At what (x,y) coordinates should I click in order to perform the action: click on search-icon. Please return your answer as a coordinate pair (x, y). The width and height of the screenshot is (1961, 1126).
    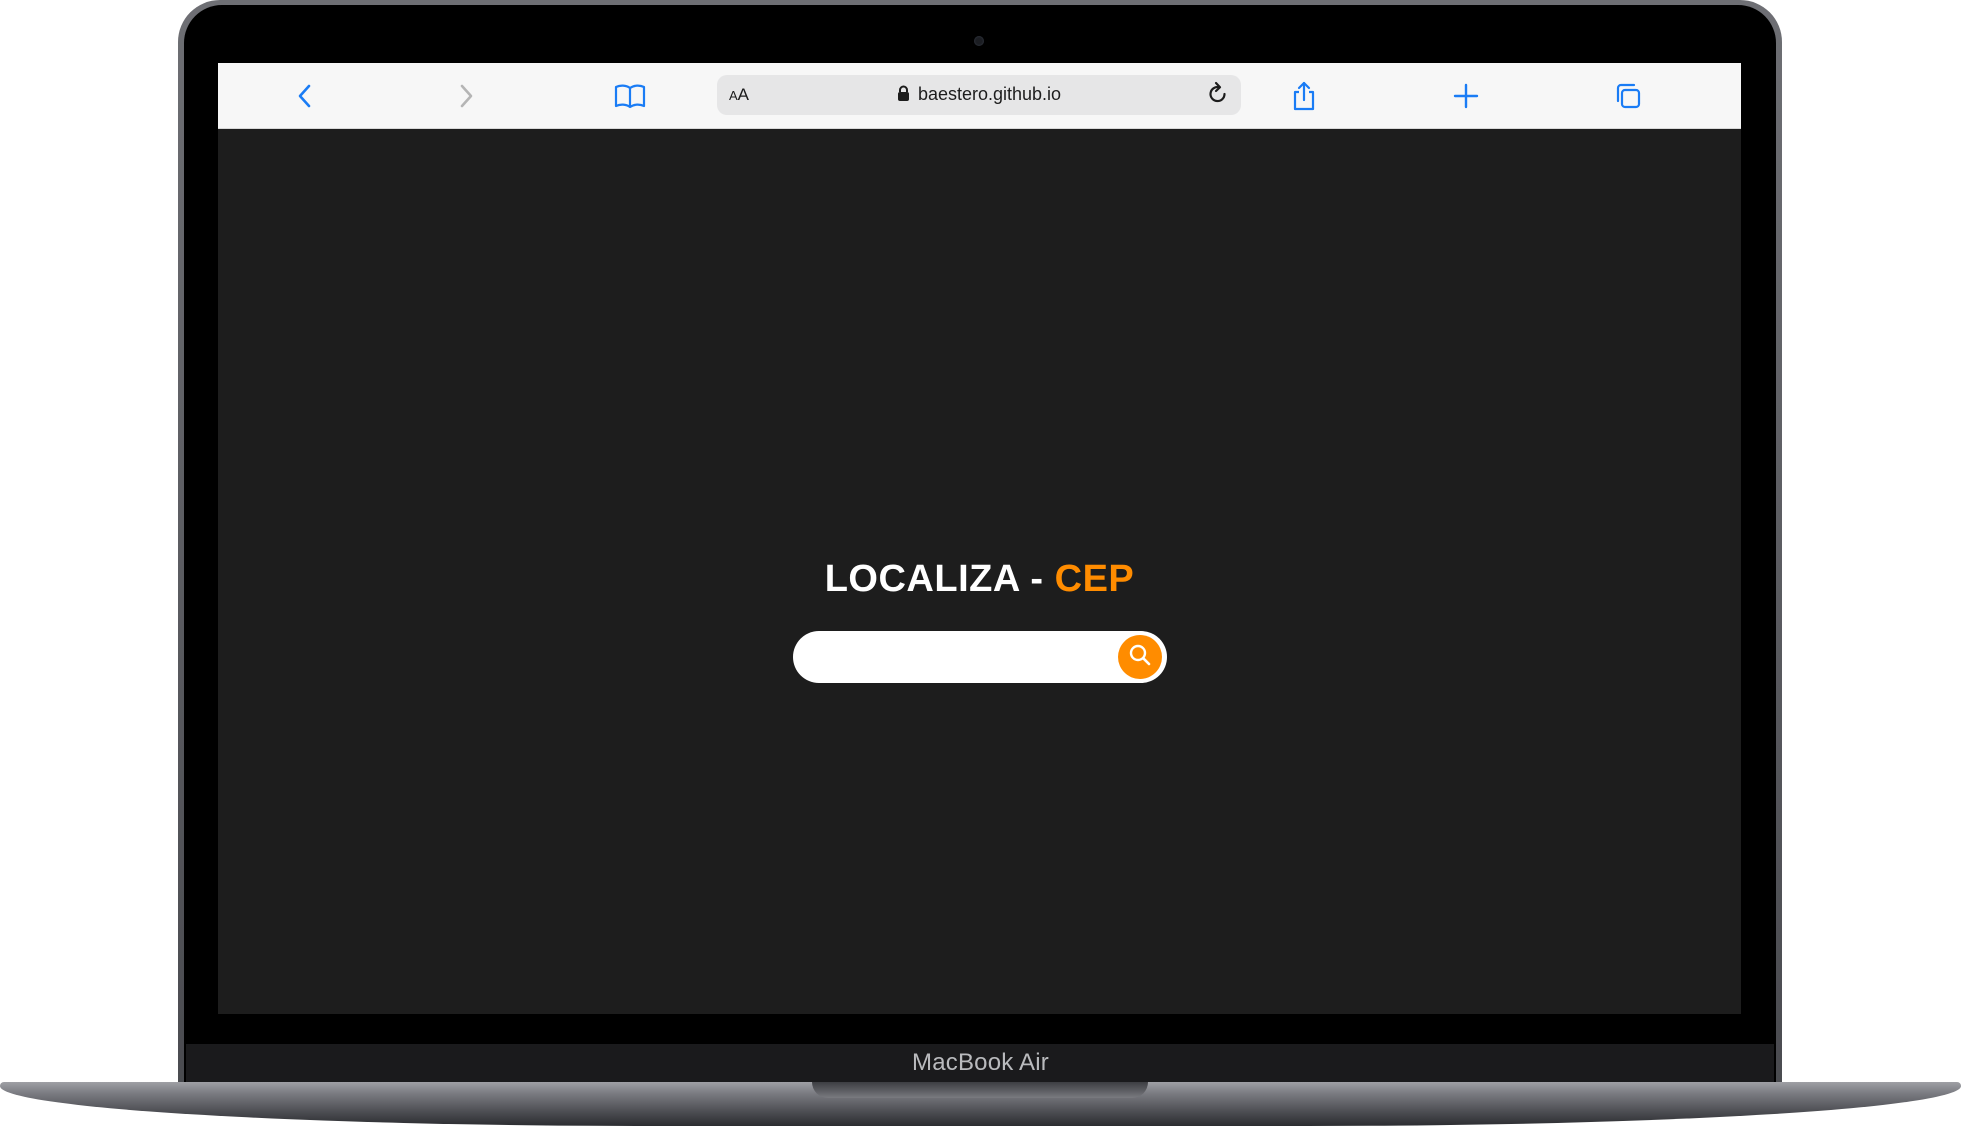
    Looking at the image, I should click on (1140, 657).